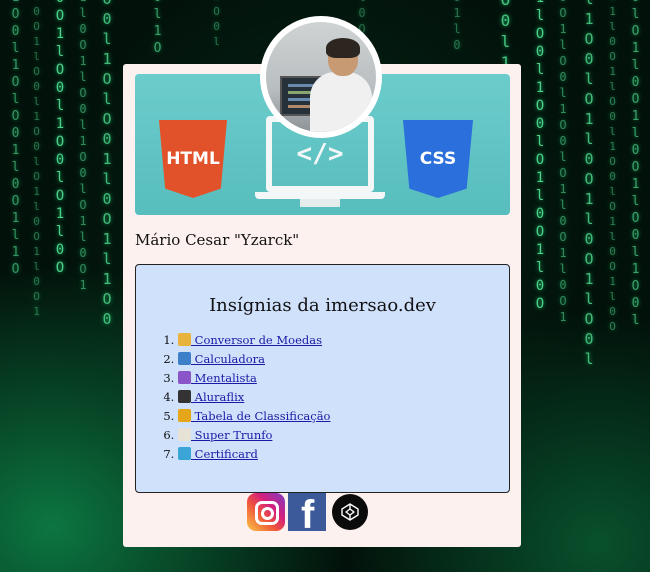  I want to click on globe-icon, so click(184, 453).